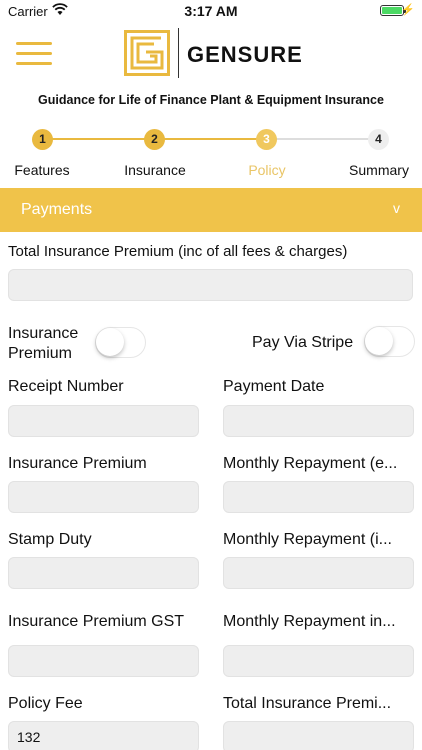  Describe the element at coordinates (103, 497) in the screenshot. I see `insurance-premium-input` at that location.